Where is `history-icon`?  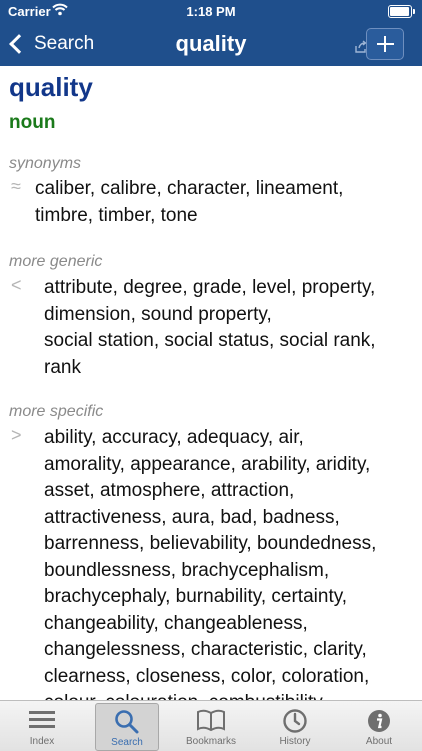 history-icon is located at coordinates (295, 721).